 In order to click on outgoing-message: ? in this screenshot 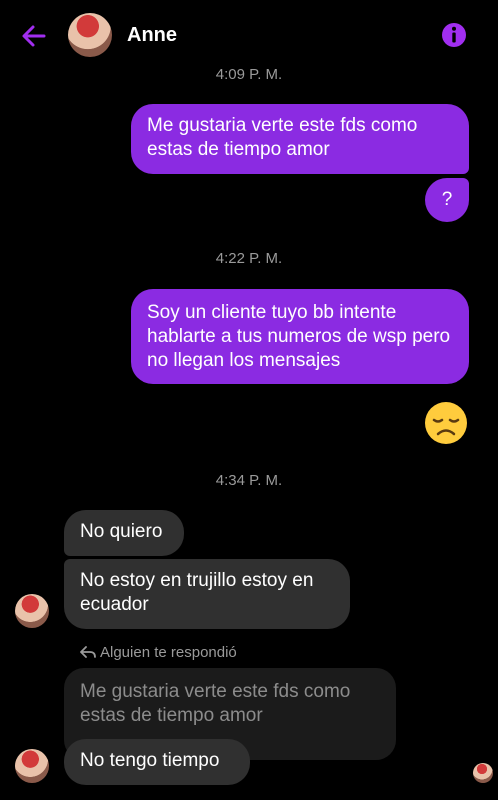, I will do `click(447, 200)`.